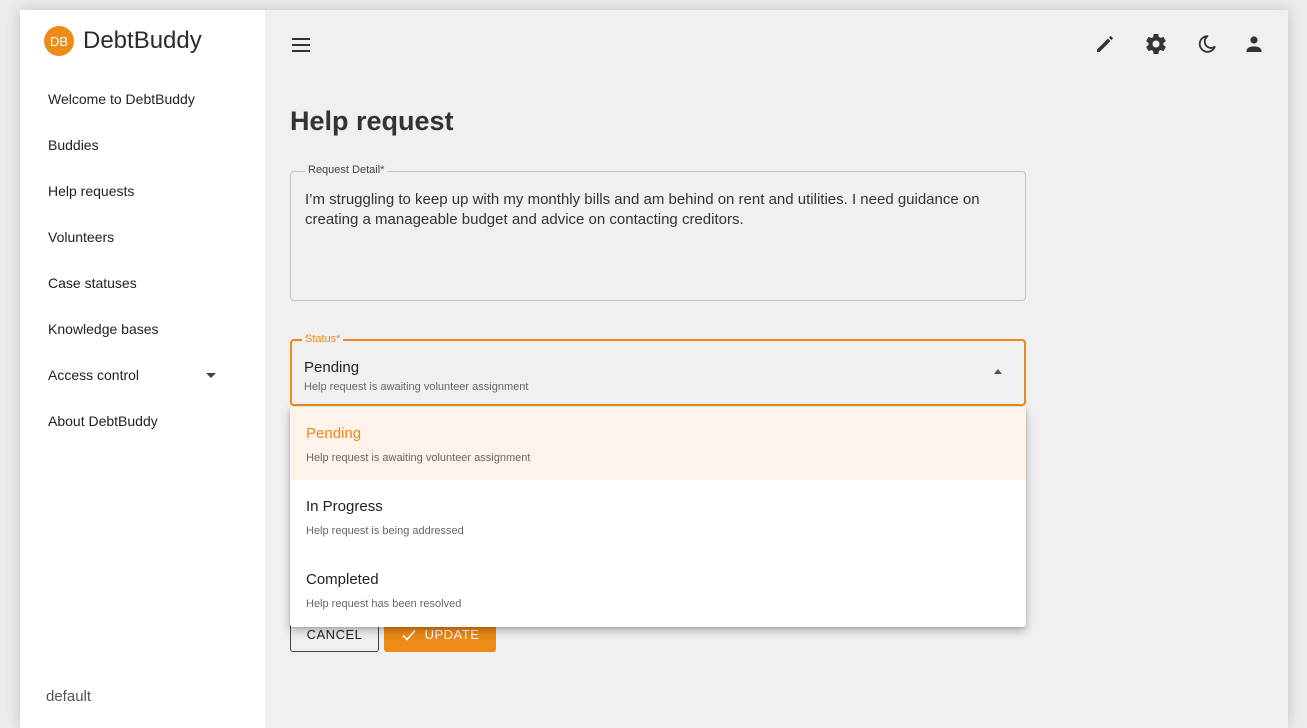 This screenshot has width=1307, height=728. Describe the element at coordinates (384, 604) in the screenshot. I see `option-description: Help request has been resolved` at that location.